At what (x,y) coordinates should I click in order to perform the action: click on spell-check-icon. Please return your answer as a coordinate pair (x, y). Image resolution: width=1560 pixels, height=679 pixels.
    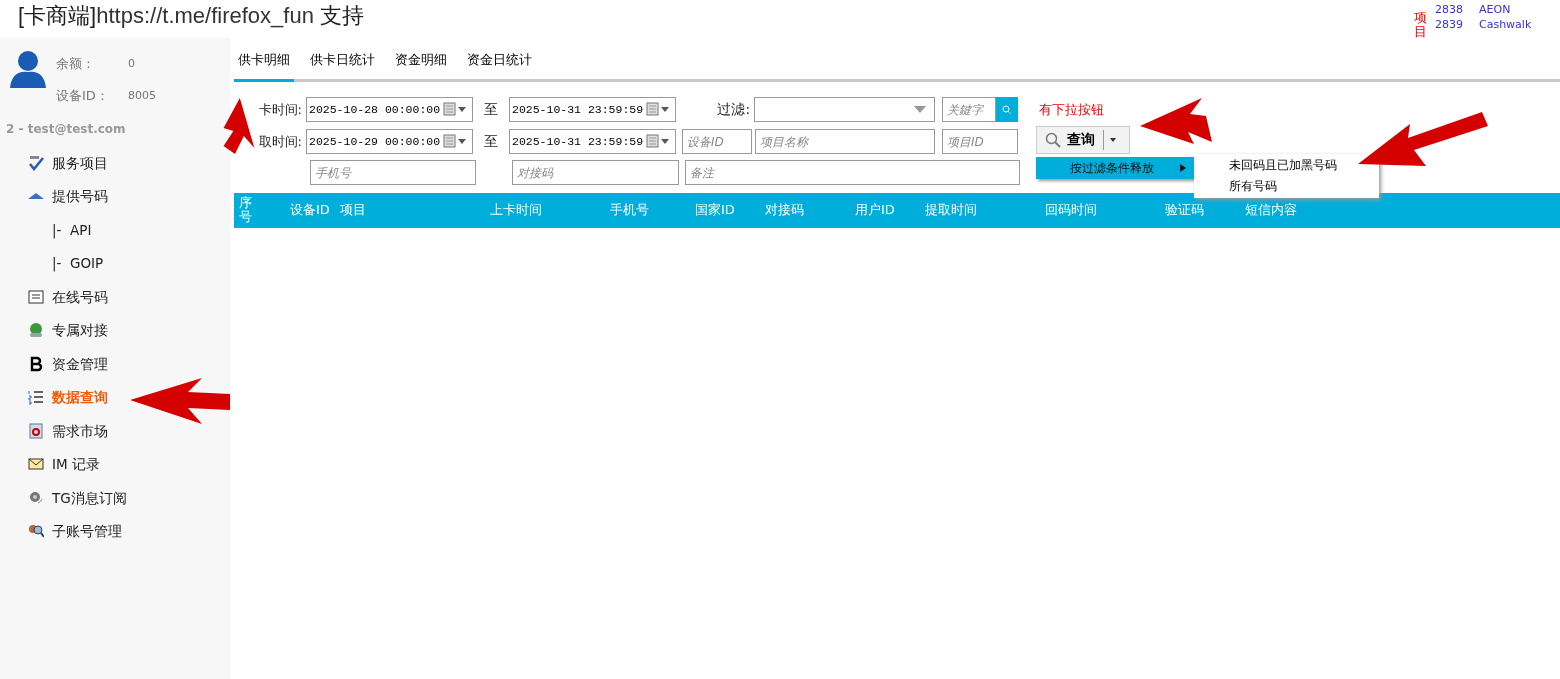
    Looking at the image, I should click on (36, 162).